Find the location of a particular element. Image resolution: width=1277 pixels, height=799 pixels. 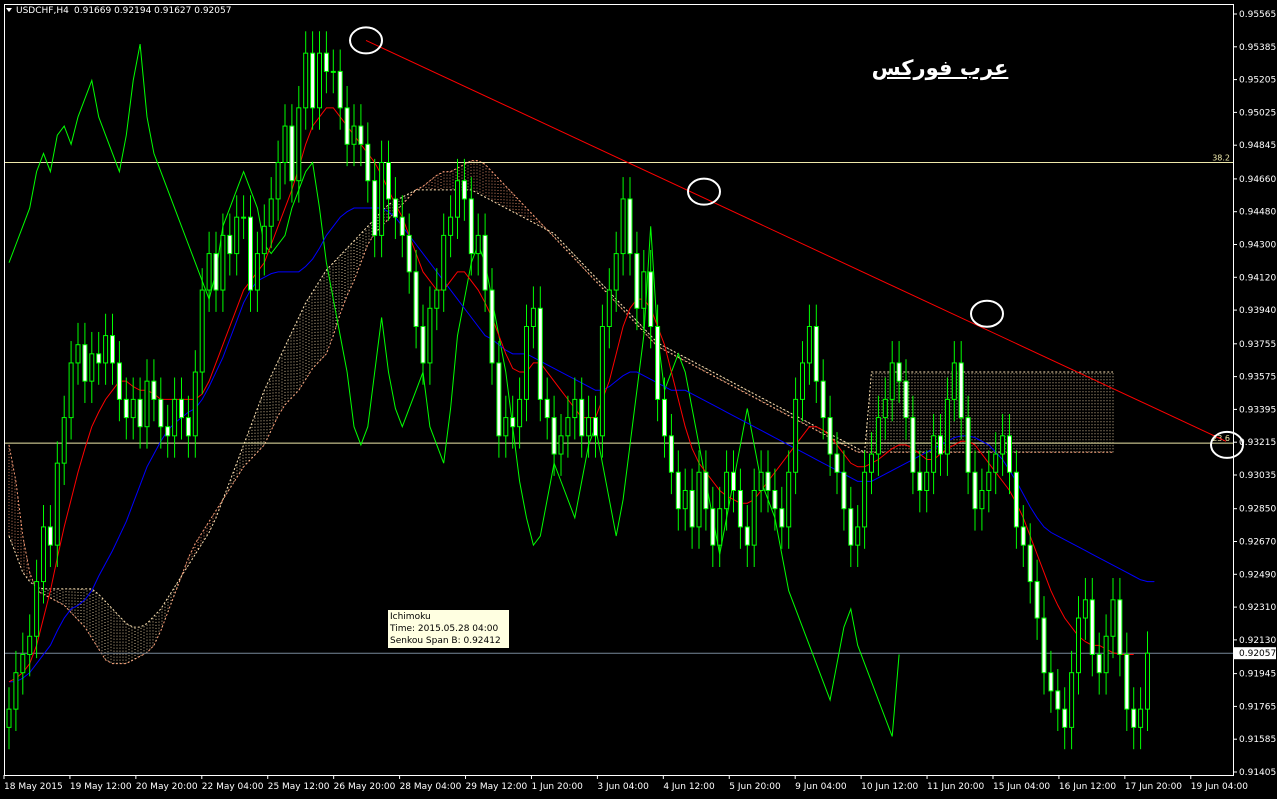

x-tick-label: 22 May 04:00 is located at coordinates (233, 787).